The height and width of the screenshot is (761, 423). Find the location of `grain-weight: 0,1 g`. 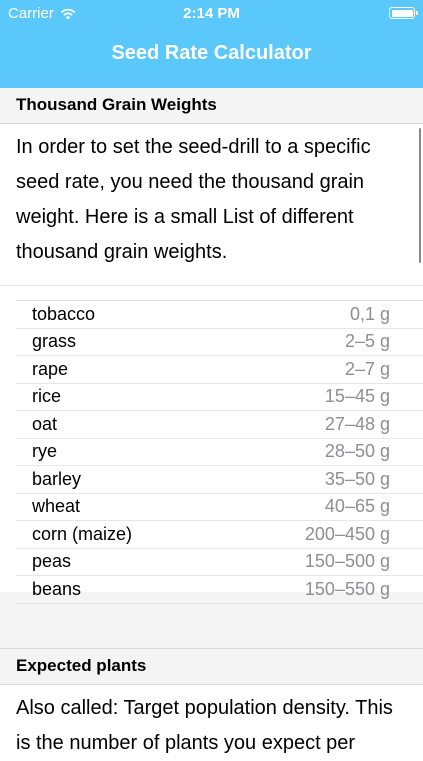

grain-weight: 0,1 g is located at coordinates (369, 313).